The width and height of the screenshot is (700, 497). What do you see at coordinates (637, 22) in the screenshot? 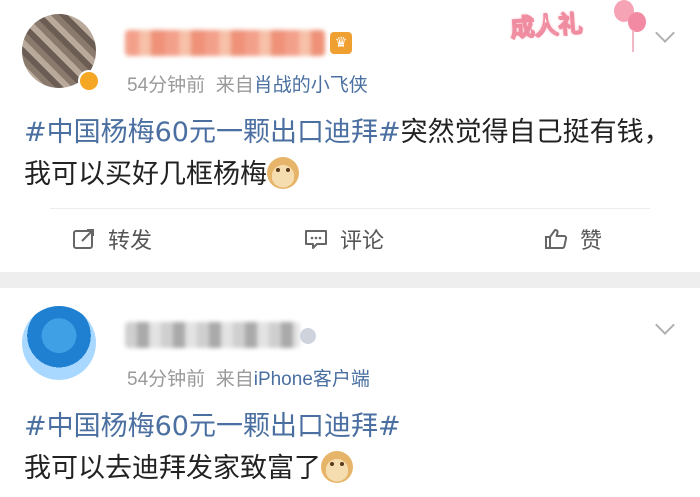
I see `balloon-icon` at bounding box center [637, 22].